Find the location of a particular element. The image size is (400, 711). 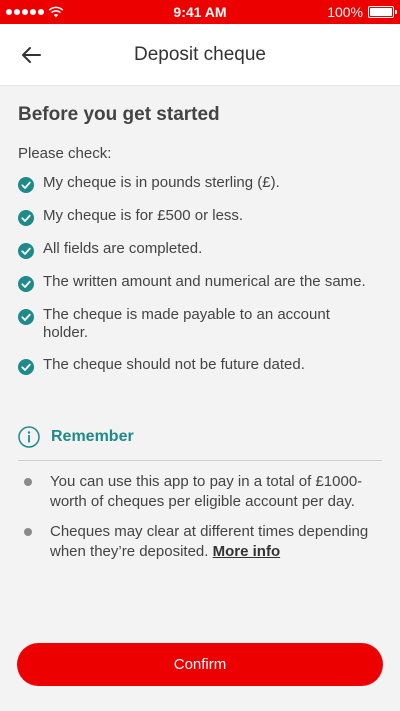

confirm-button: Confirm is located at coordinates (200, 664).